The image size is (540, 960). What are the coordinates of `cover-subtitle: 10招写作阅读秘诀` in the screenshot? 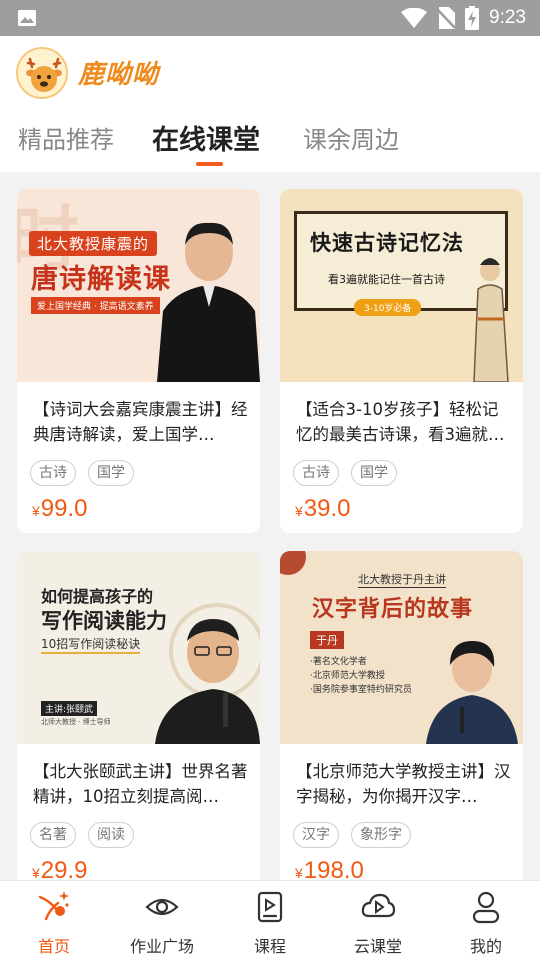 It's located at (91, 644).